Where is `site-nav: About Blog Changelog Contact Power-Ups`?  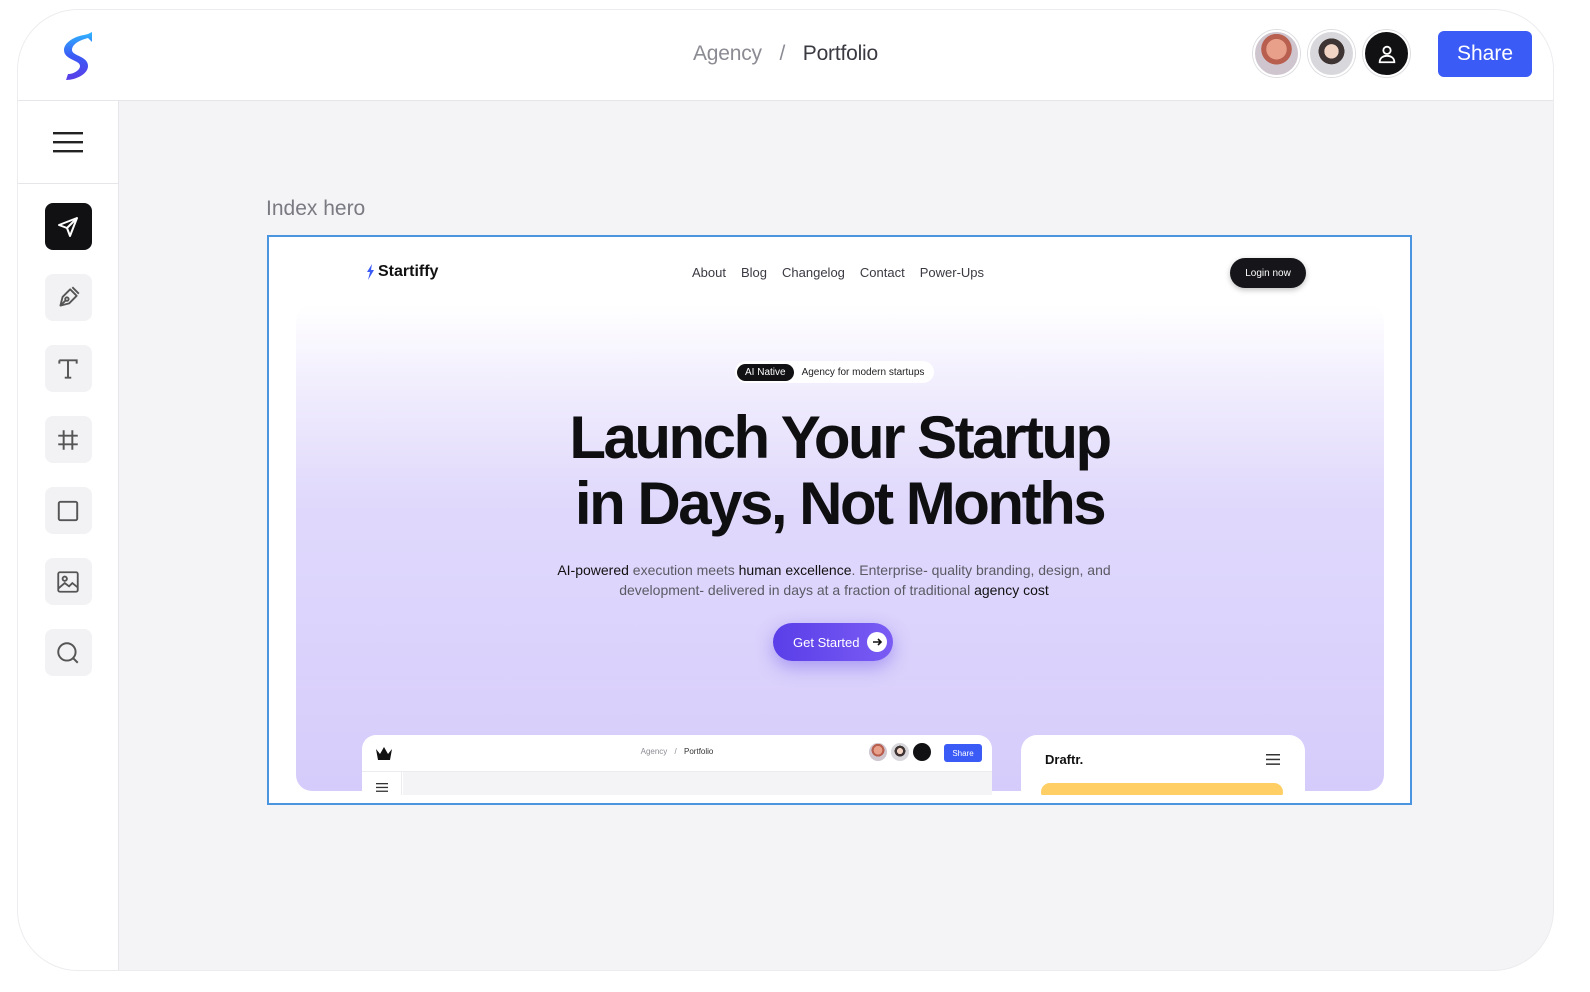 site-nav: About Blog Changelog Contact Power-Ups is located at coordinates (838, 272).